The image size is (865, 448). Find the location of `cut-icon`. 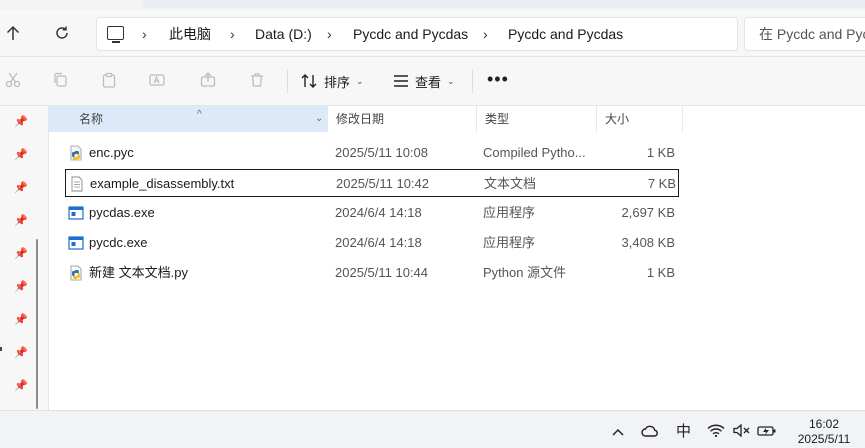

cut-icon is located at coordinates (13, 80).